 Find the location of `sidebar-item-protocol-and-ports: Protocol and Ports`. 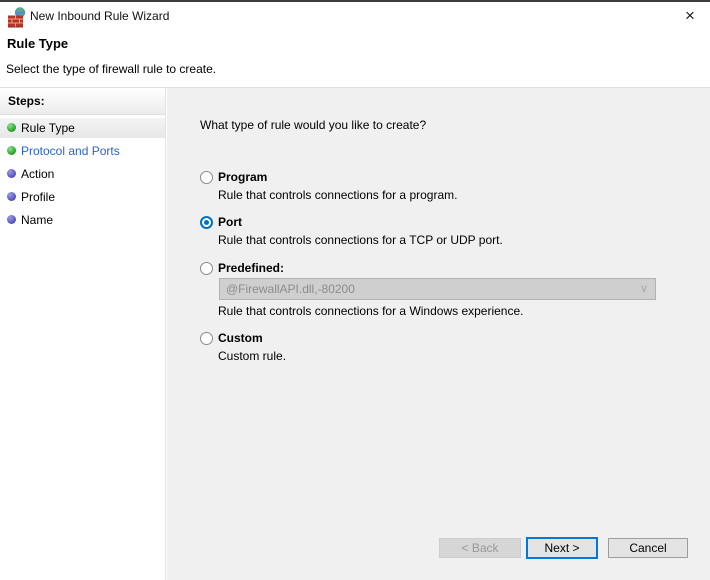

sidebar-item-protocol-and-ports: Protocol and Ports is located at coordinates (82, 151).